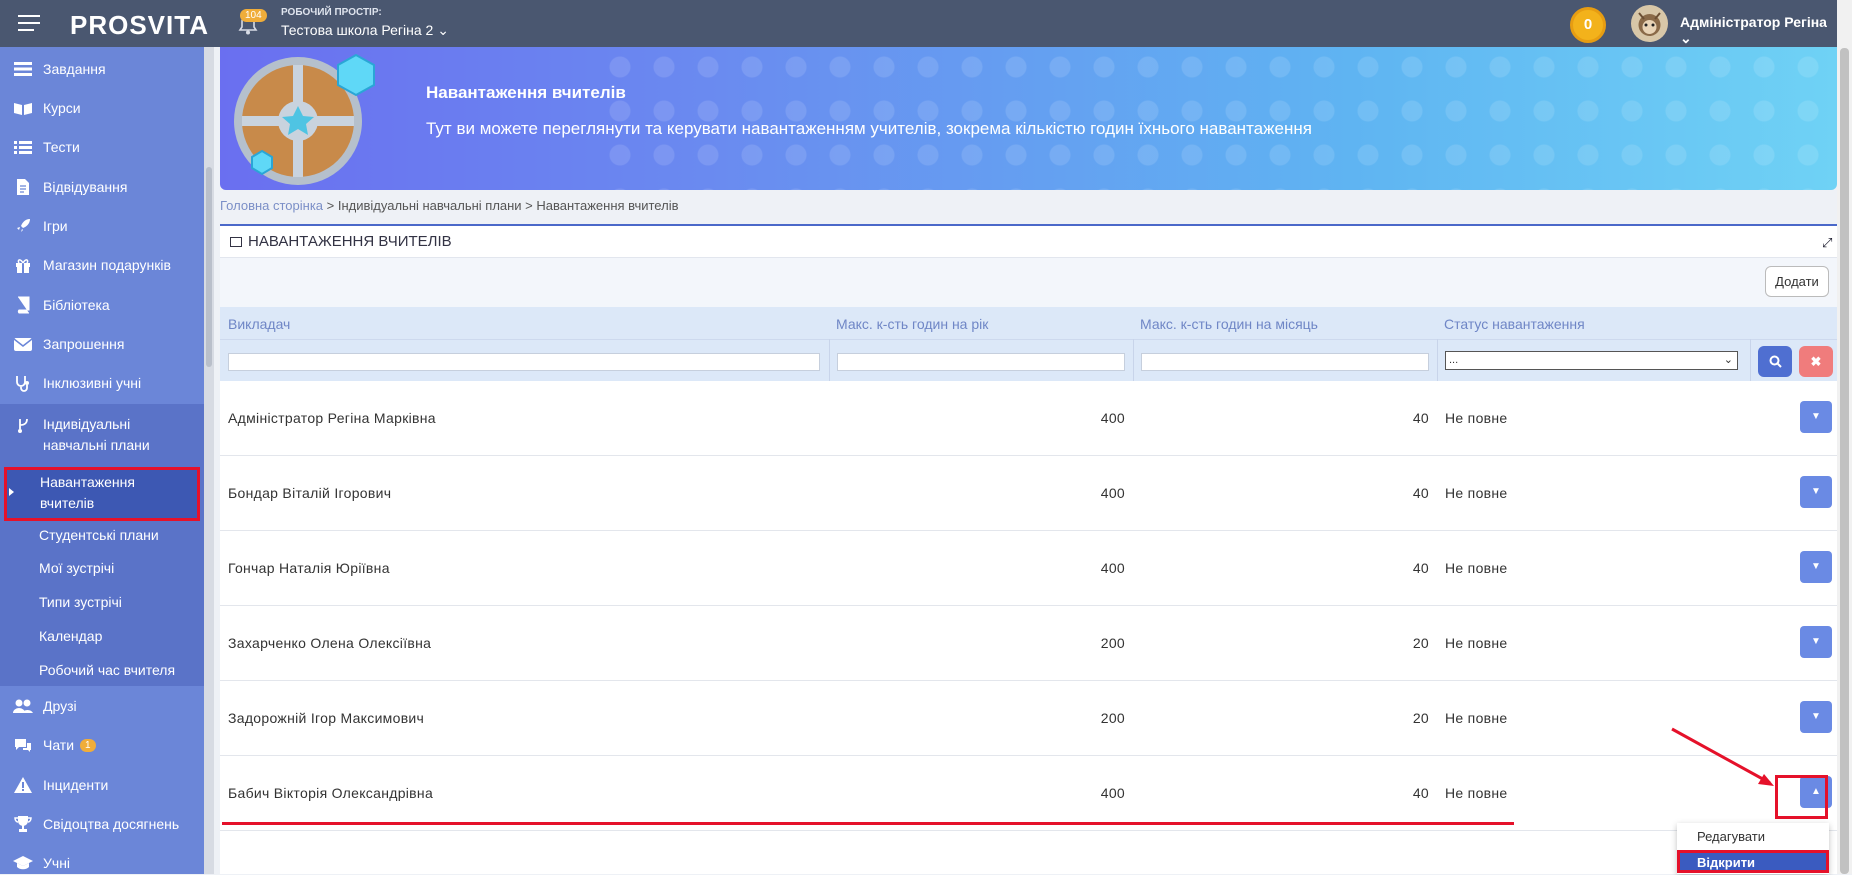 This screenshot has width=1852, height=875. Describe the element at coordinates (84, 344) in the screenshot. I see `sidebar-item-label: Запрошення` at that location.